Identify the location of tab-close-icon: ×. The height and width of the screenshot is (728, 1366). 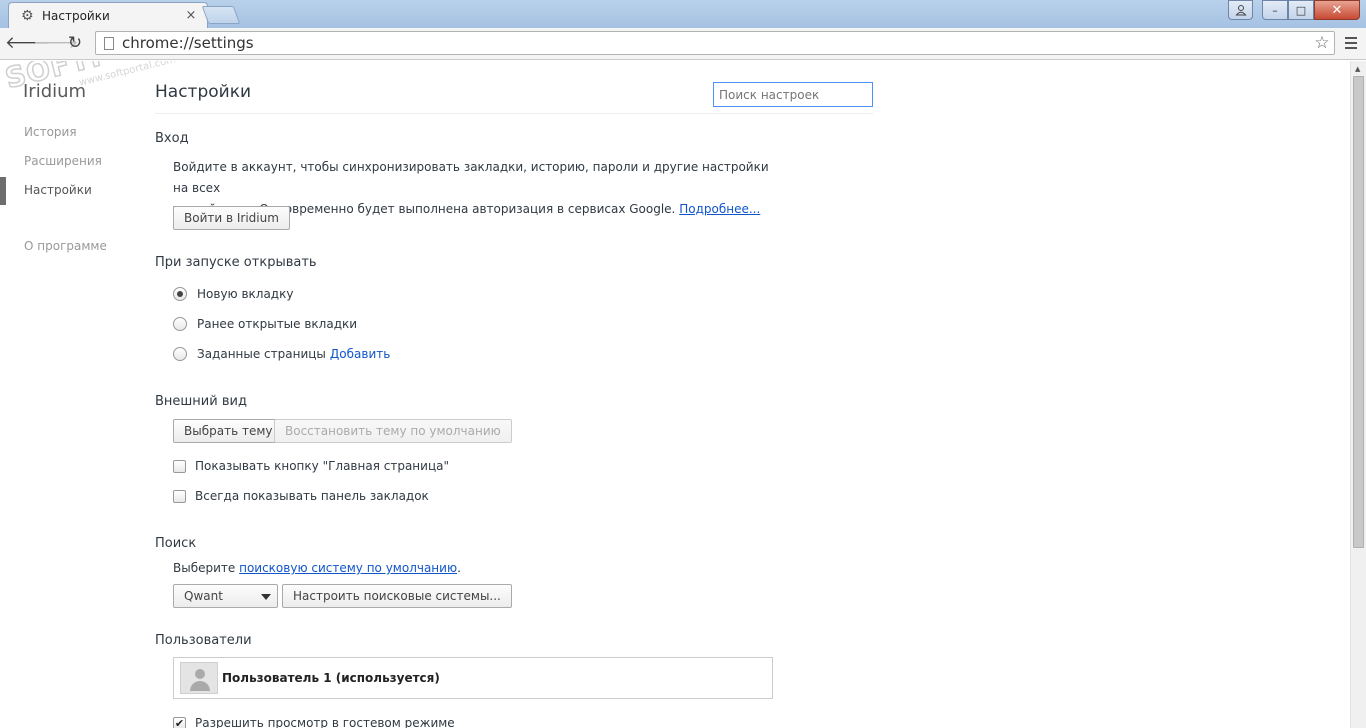
(191, 15).